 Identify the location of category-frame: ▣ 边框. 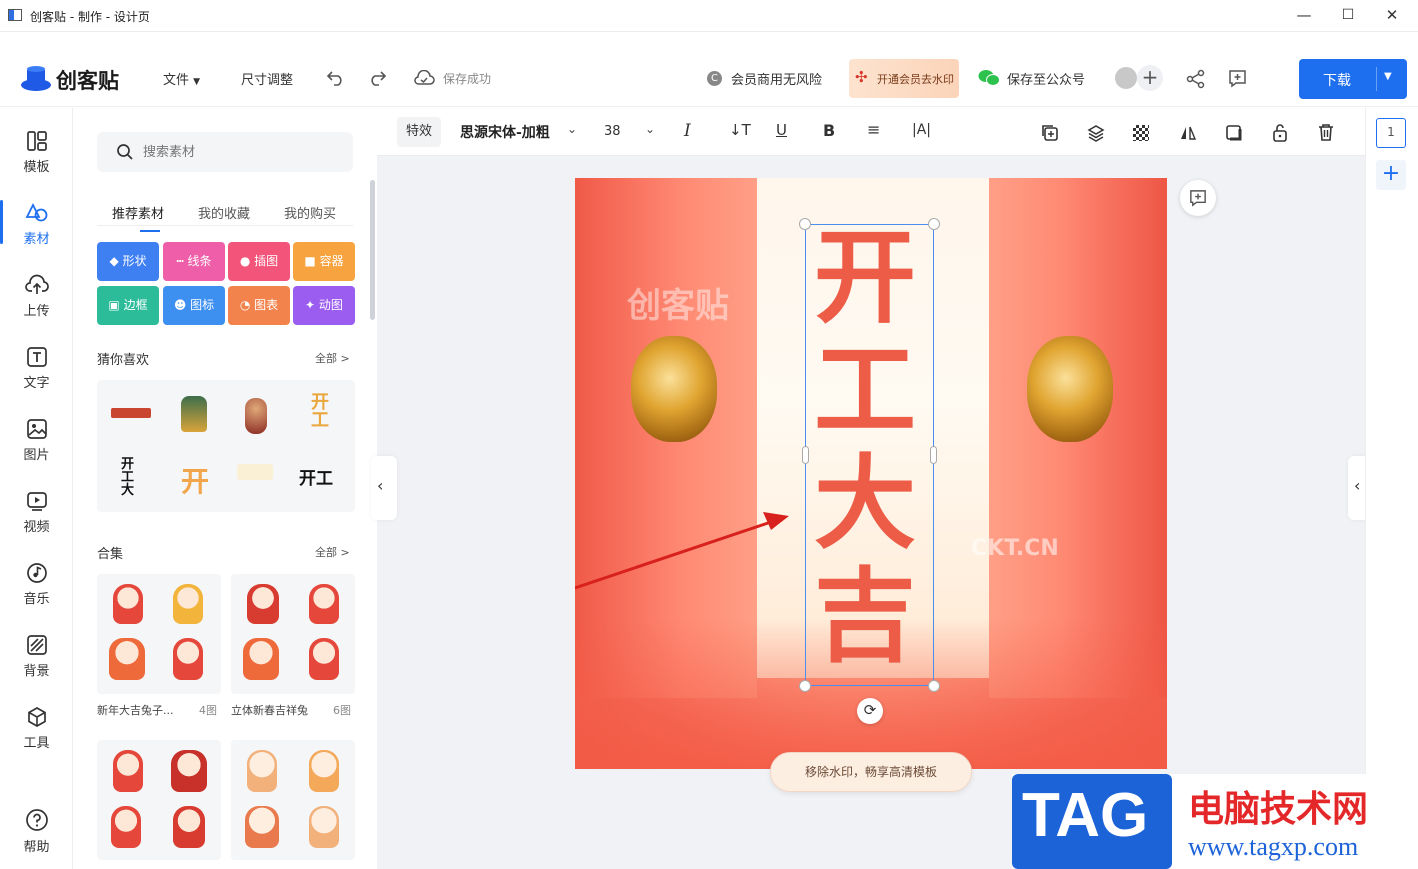
(128, 305).